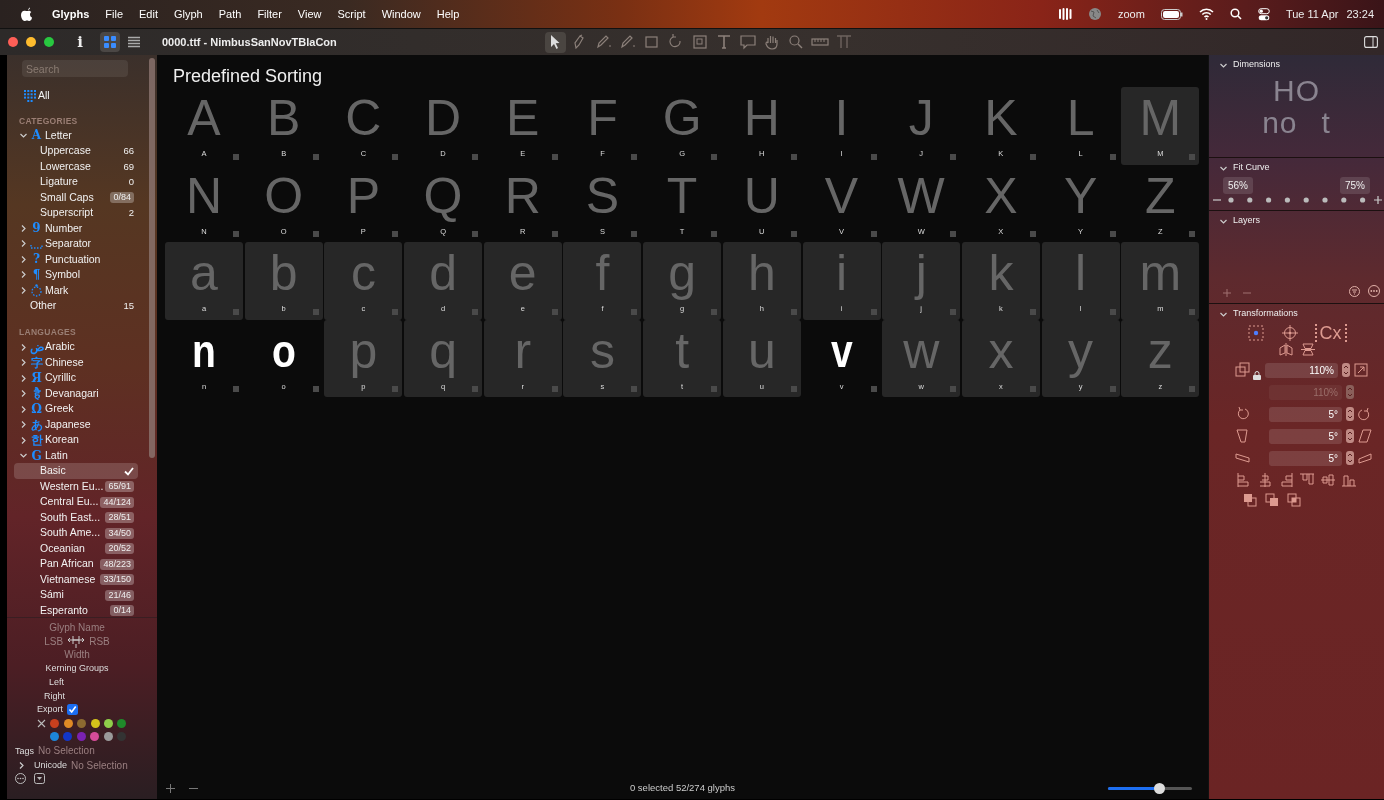 This screenshot has height=800, width=1384. What do you see at coordinates (269, 14) in the screenshot?
I see `menu-item: Filter` at bounding box center [269, 14].